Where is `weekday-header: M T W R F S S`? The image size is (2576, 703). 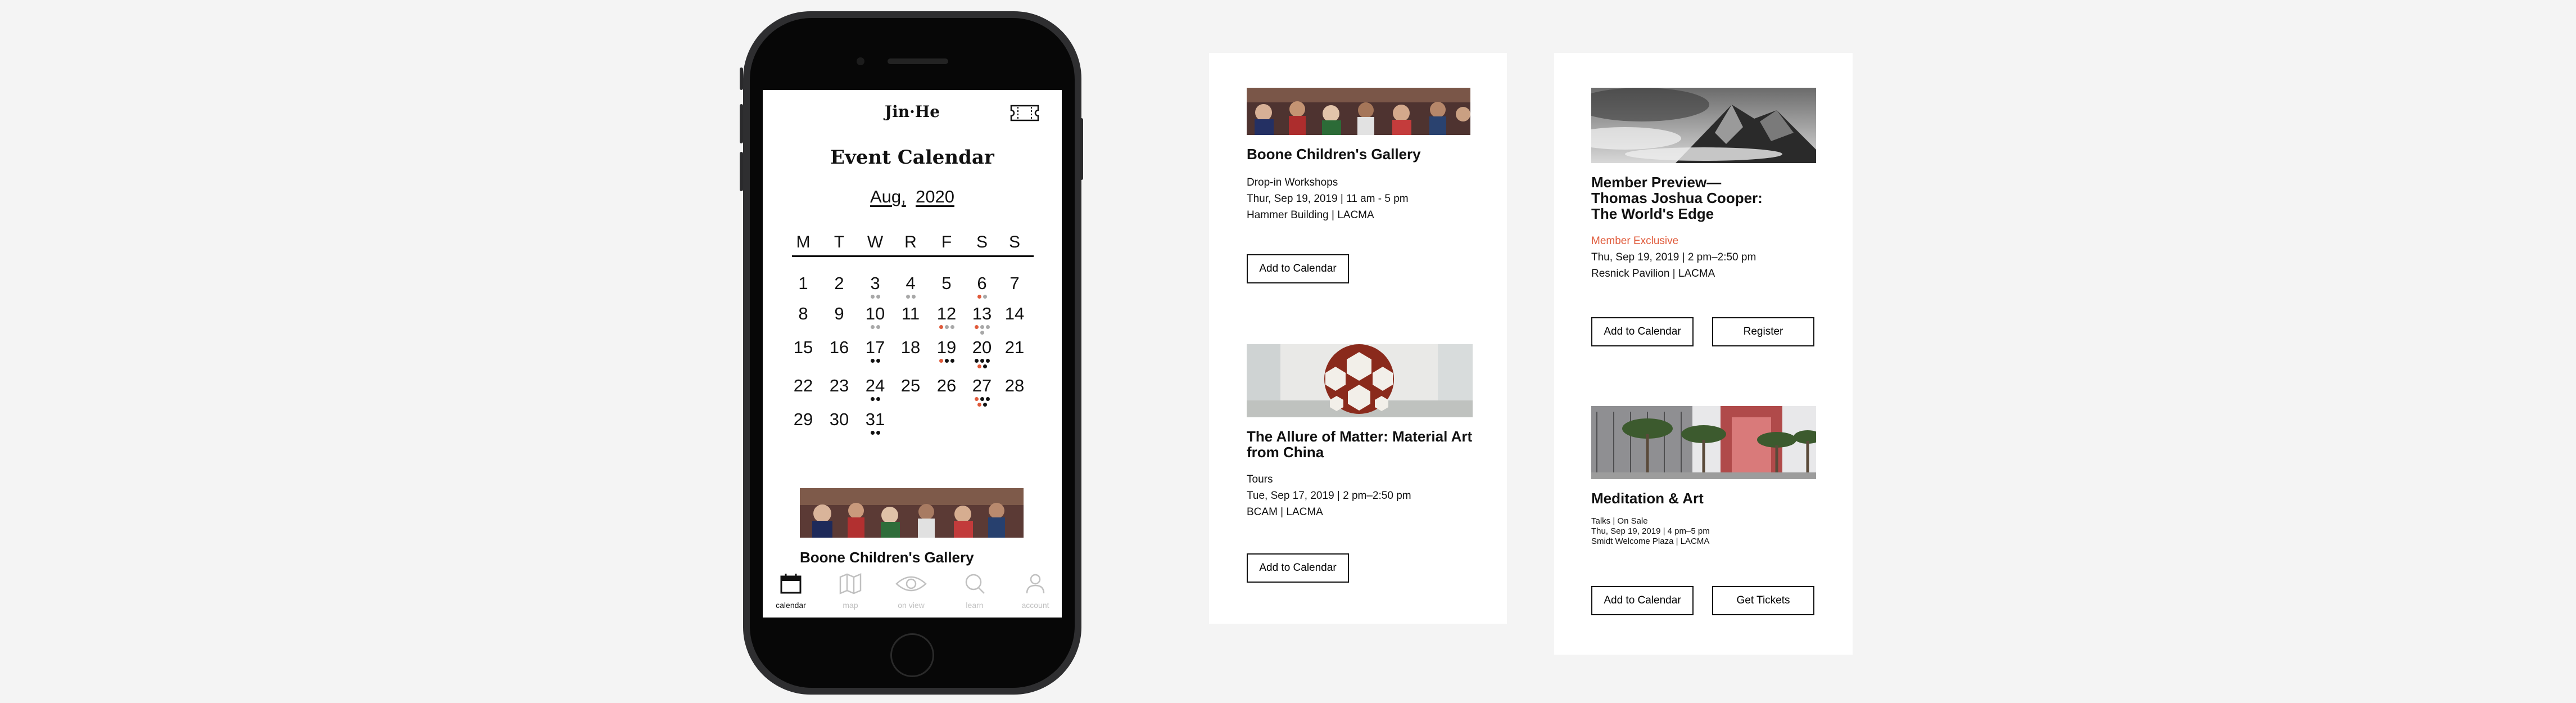
weekday-header: M T W R F S S is located at coordinates (913, 245).